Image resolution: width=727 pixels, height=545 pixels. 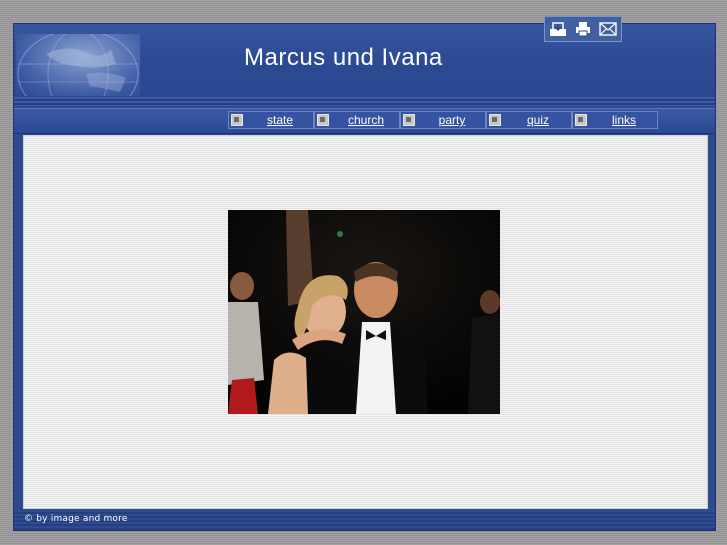 I want to click on nav-item-party: party, so click(x=443, y=120).